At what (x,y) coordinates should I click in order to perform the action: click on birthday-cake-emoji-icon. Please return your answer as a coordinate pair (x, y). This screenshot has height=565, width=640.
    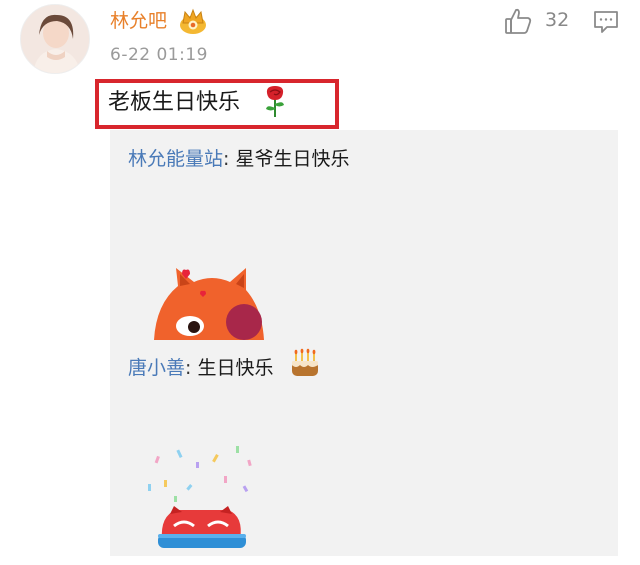
    Looking at the image, I should click on (305, 363).